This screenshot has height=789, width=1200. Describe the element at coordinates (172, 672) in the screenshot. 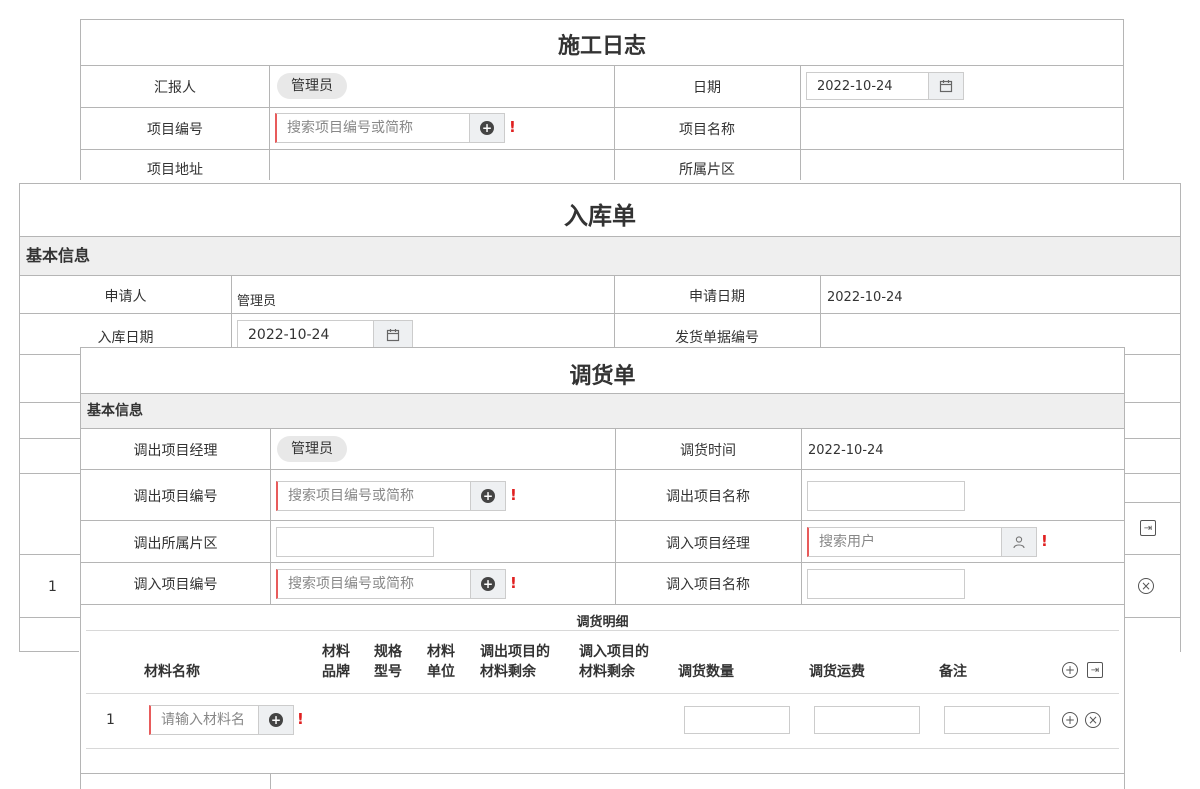

I see `col-material-name: 材料名称` at that location.